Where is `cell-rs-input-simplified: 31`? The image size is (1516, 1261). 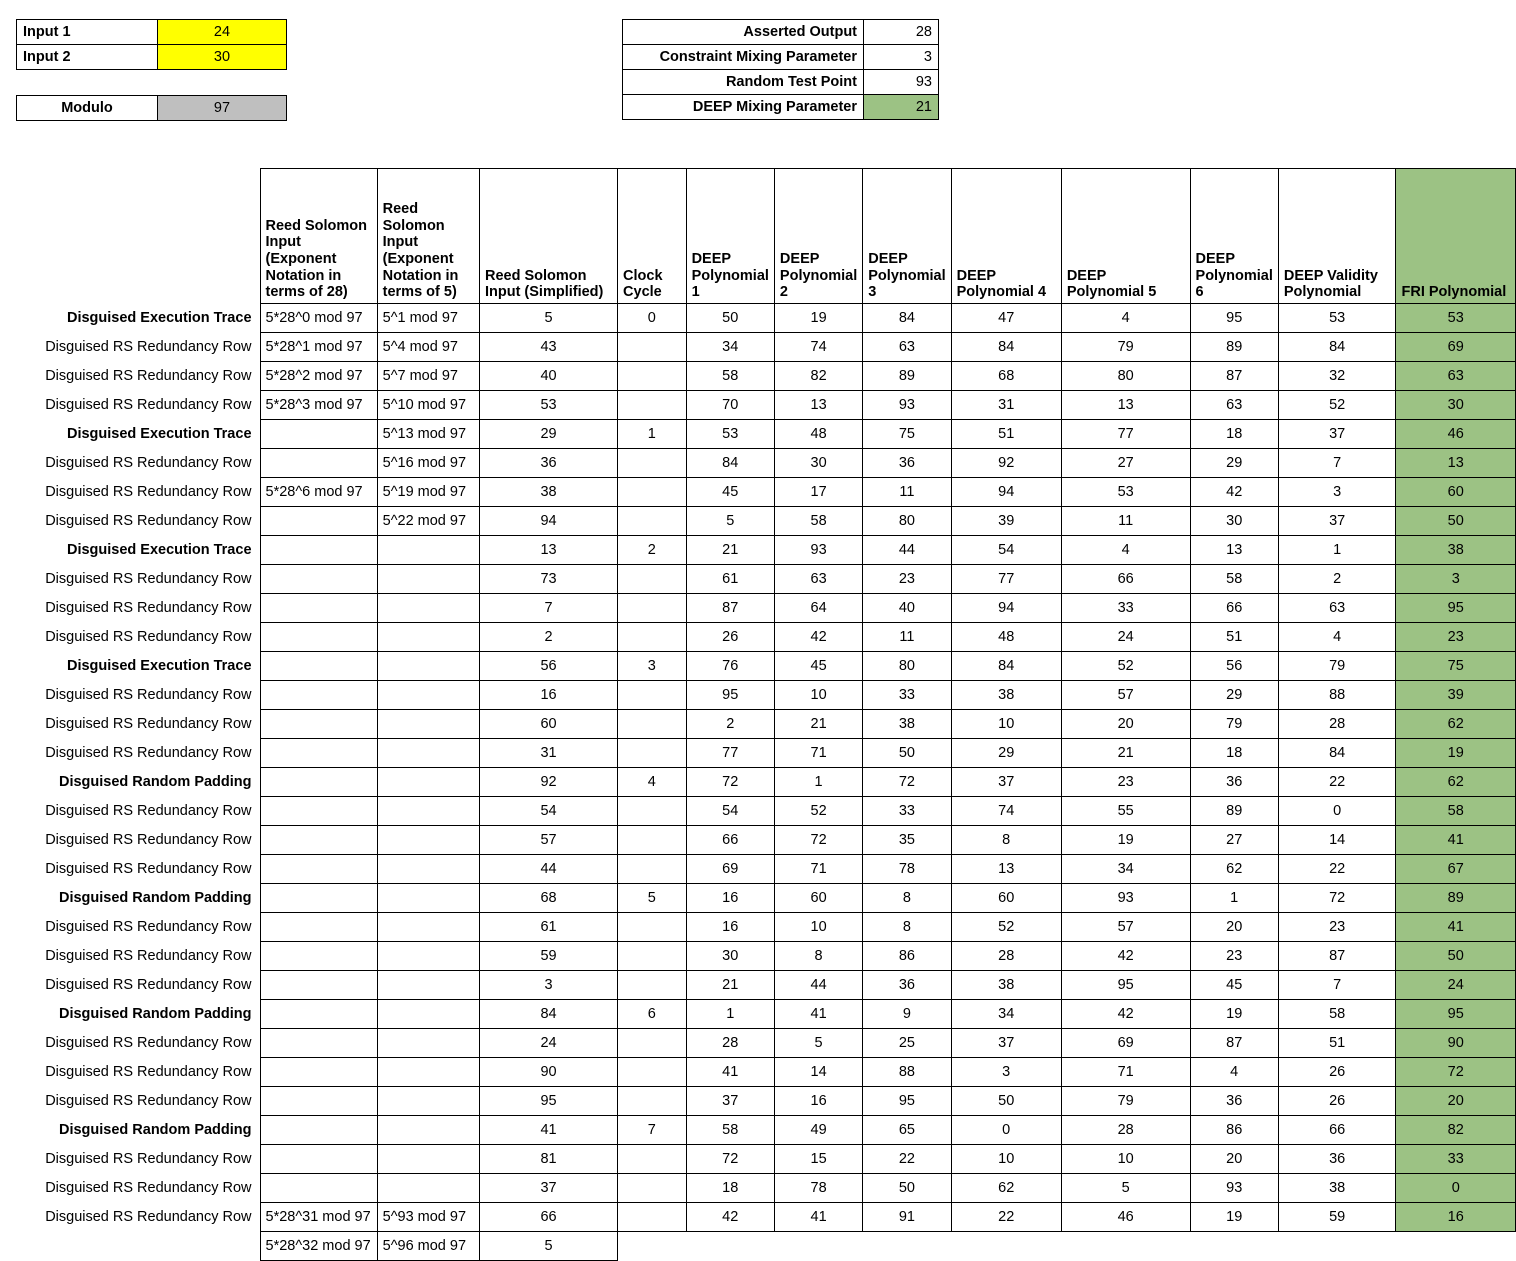
cell-rs-input-simplified: 31 is located at coordinates (548, 753).